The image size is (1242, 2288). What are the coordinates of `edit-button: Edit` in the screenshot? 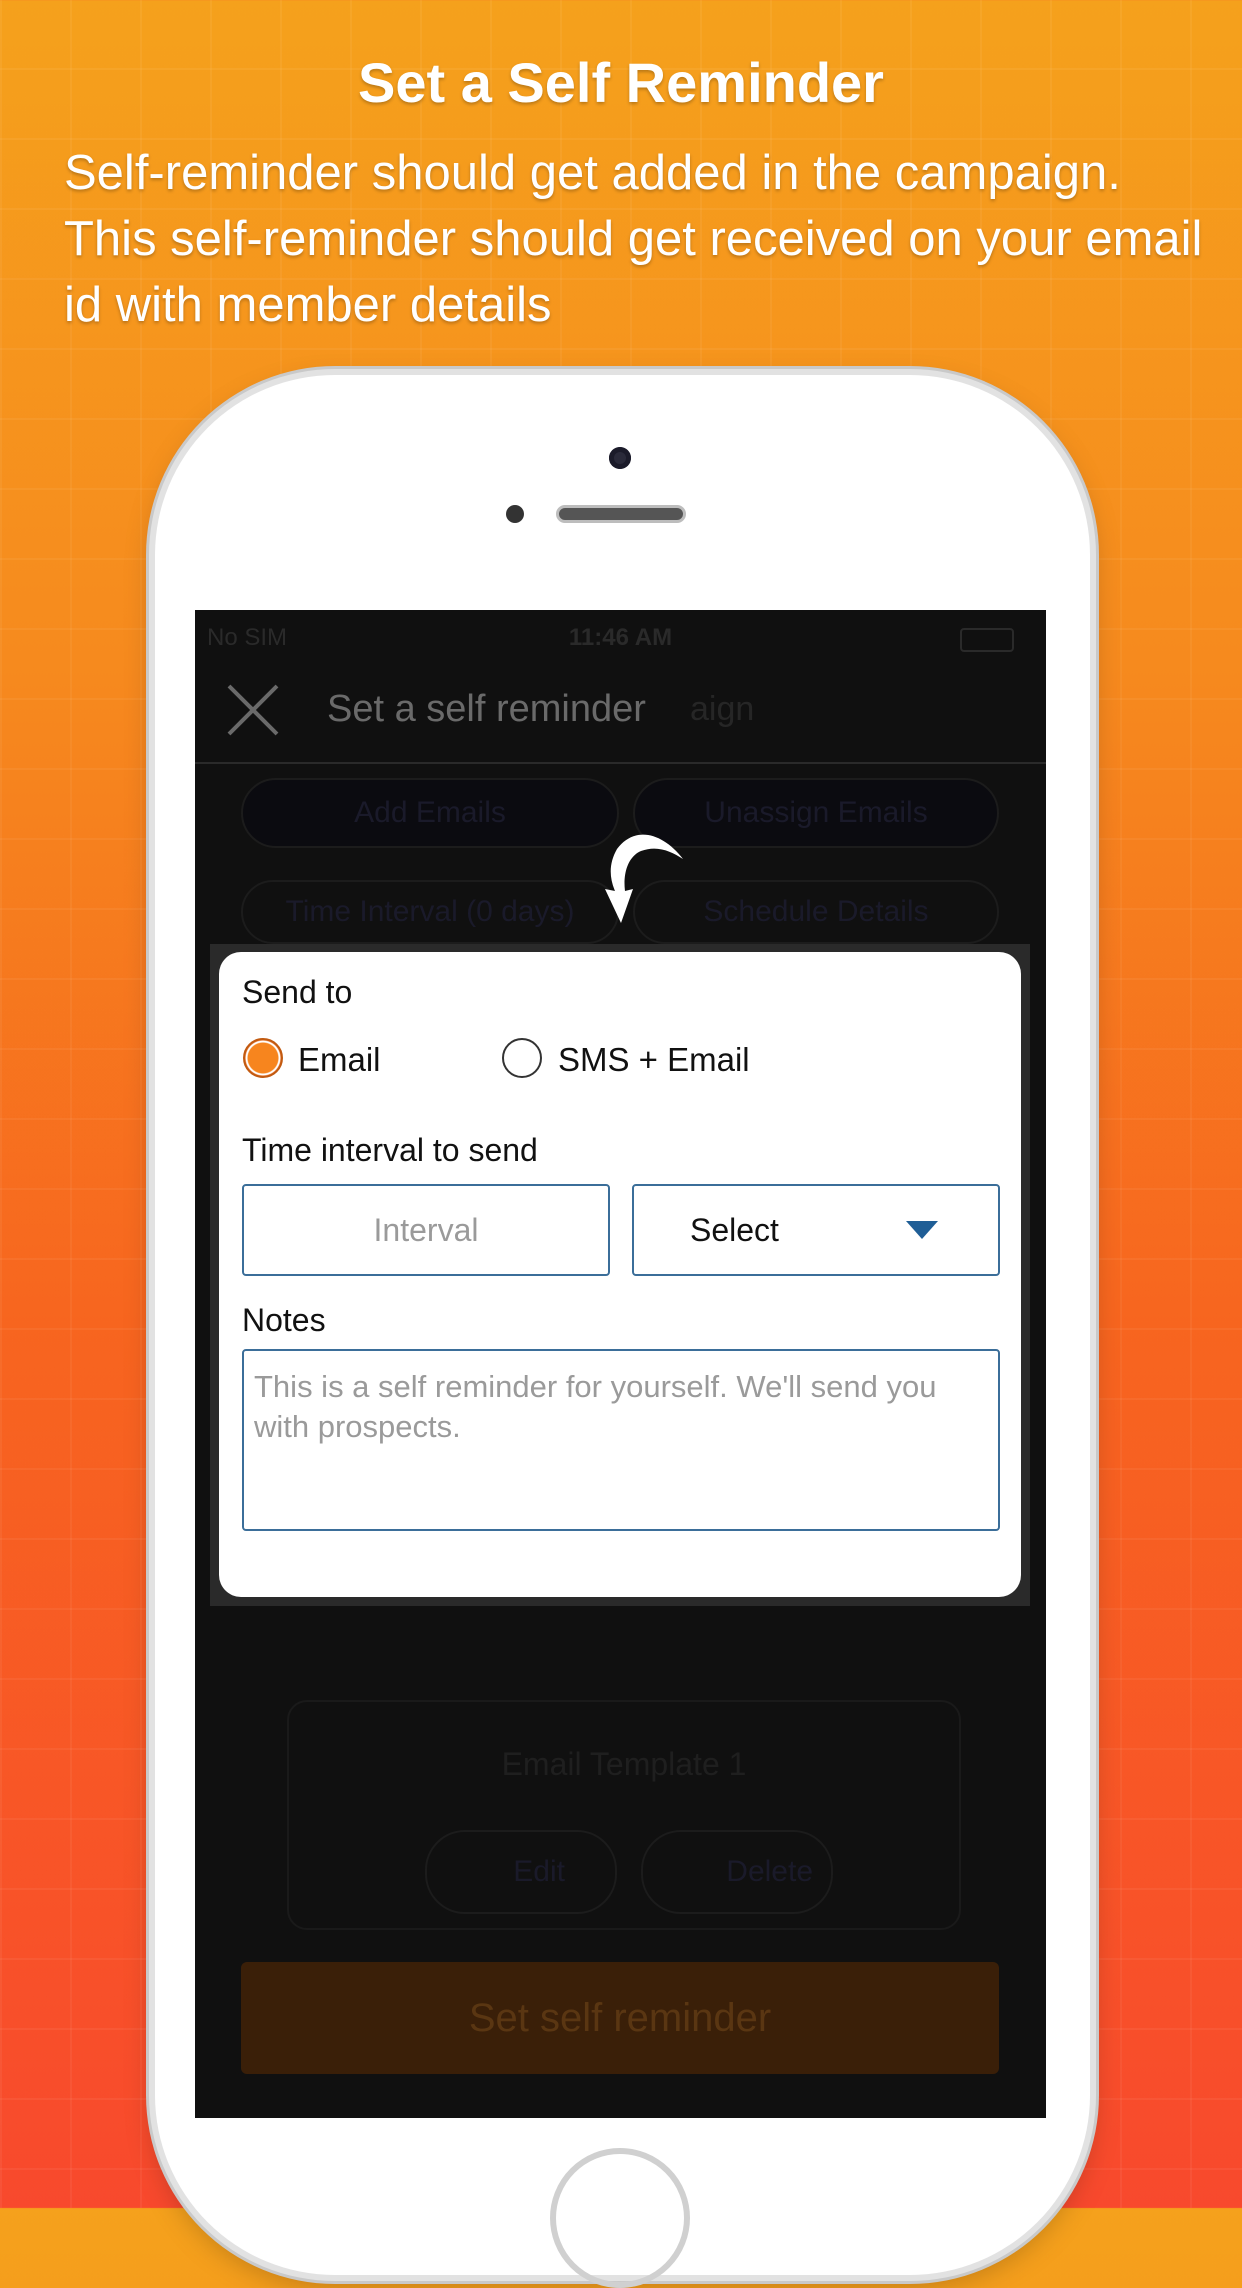 It's located at (521, 1872).